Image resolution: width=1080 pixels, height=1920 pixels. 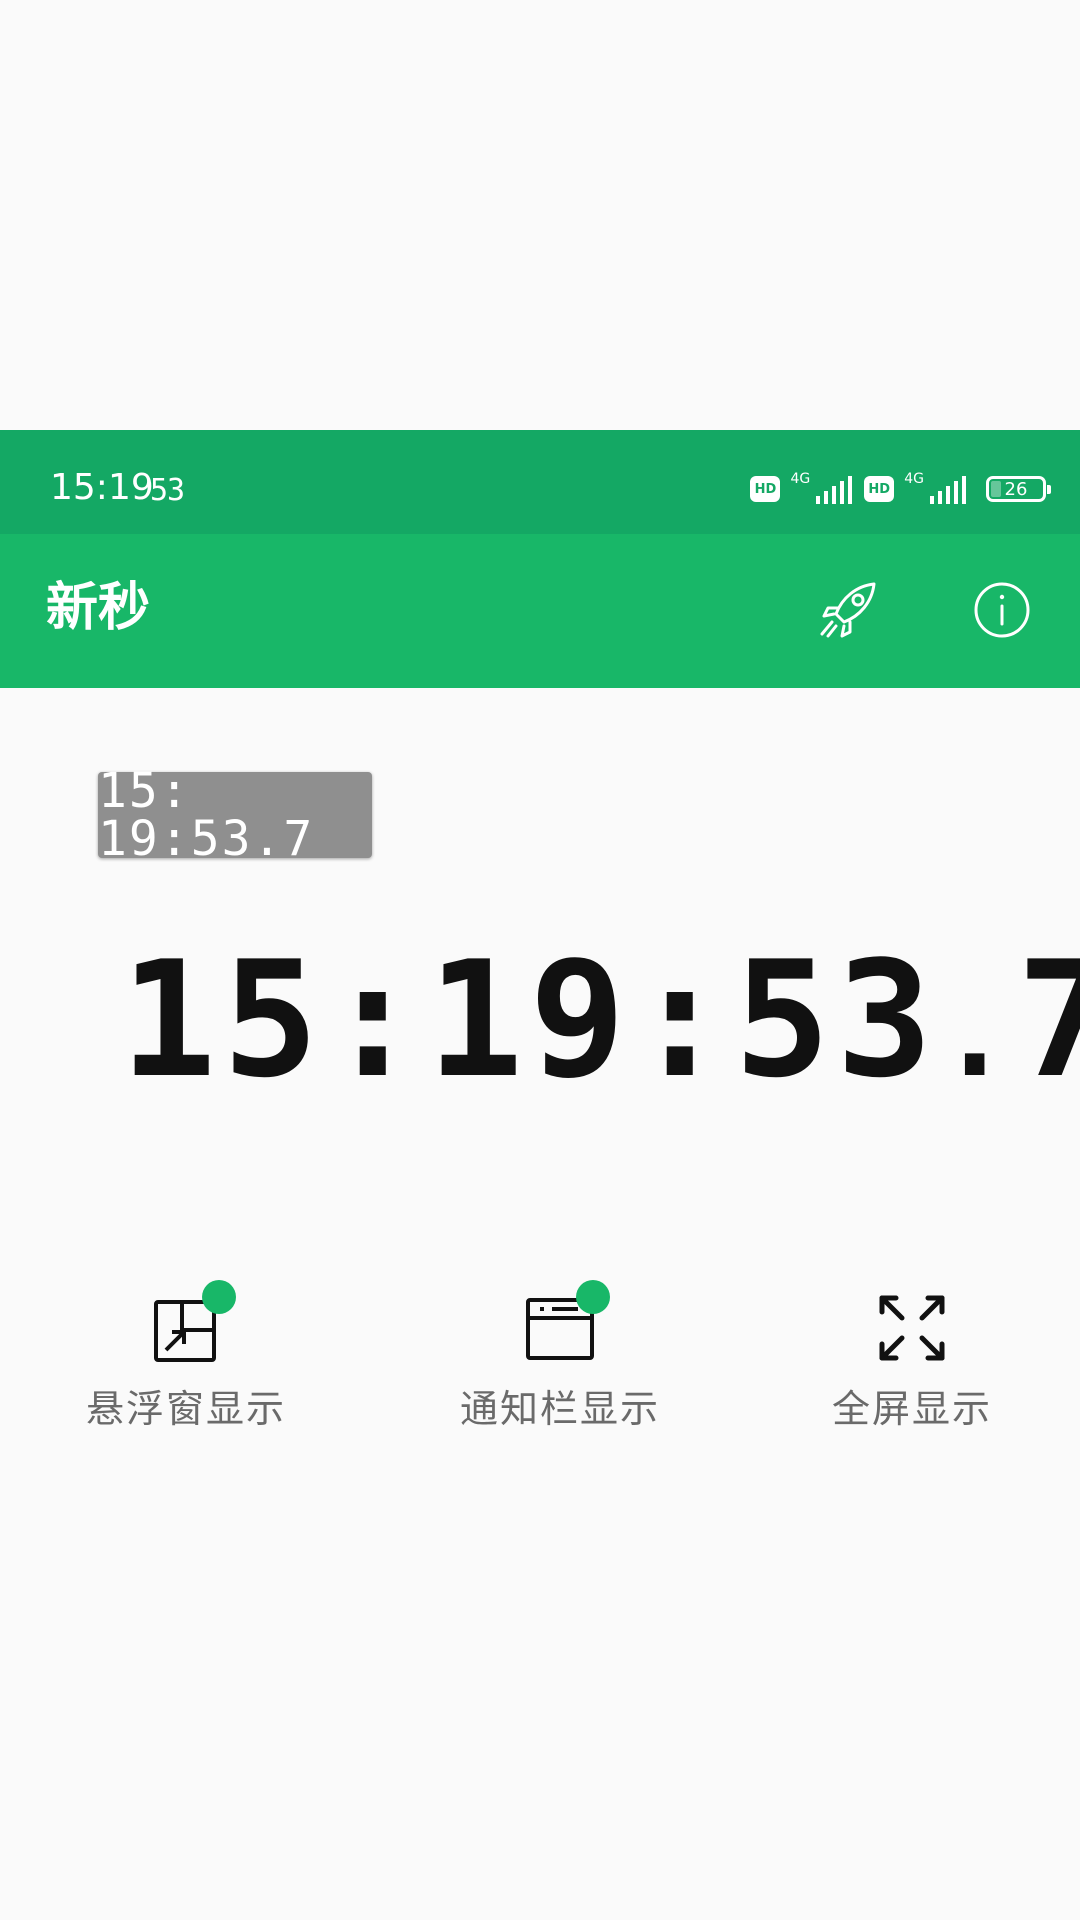 What do you see at coordinates (529, 1019) in the screenshot?
I see `clock-minutes: 19` at bounding box center [529, 1019].